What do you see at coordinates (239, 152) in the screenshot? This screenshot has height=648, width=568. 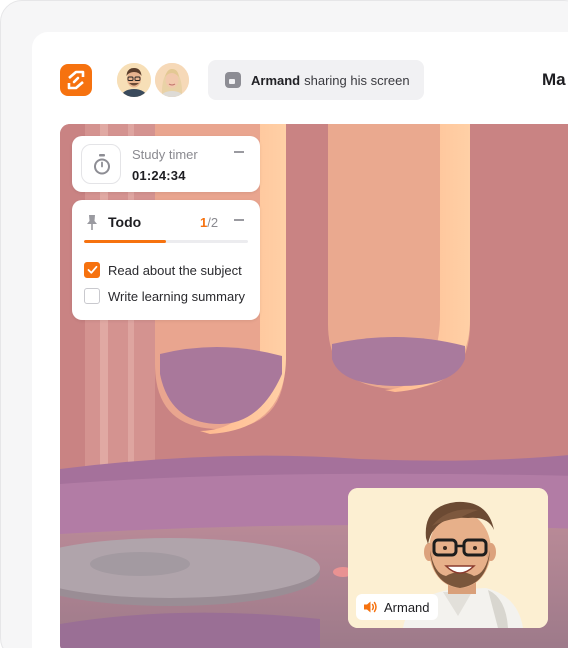 I see `minimize-timer-button` at bounding box center [239, 152].